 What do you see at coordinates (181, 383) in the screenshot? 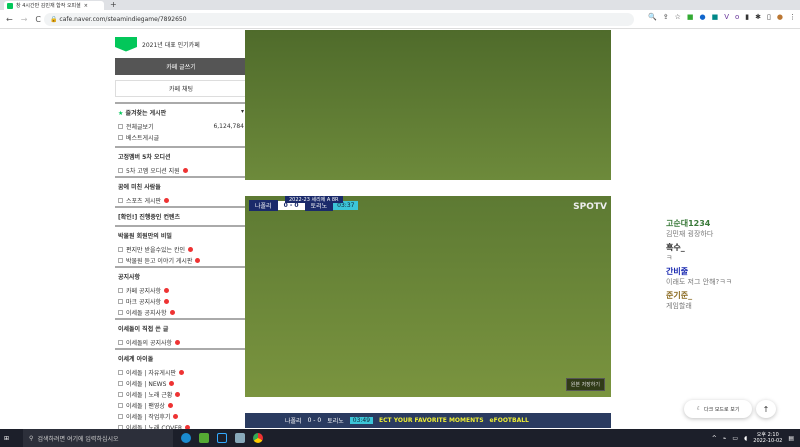
I see `board-item: 이세돌 | NEWS` at bounding box center [181, 383].